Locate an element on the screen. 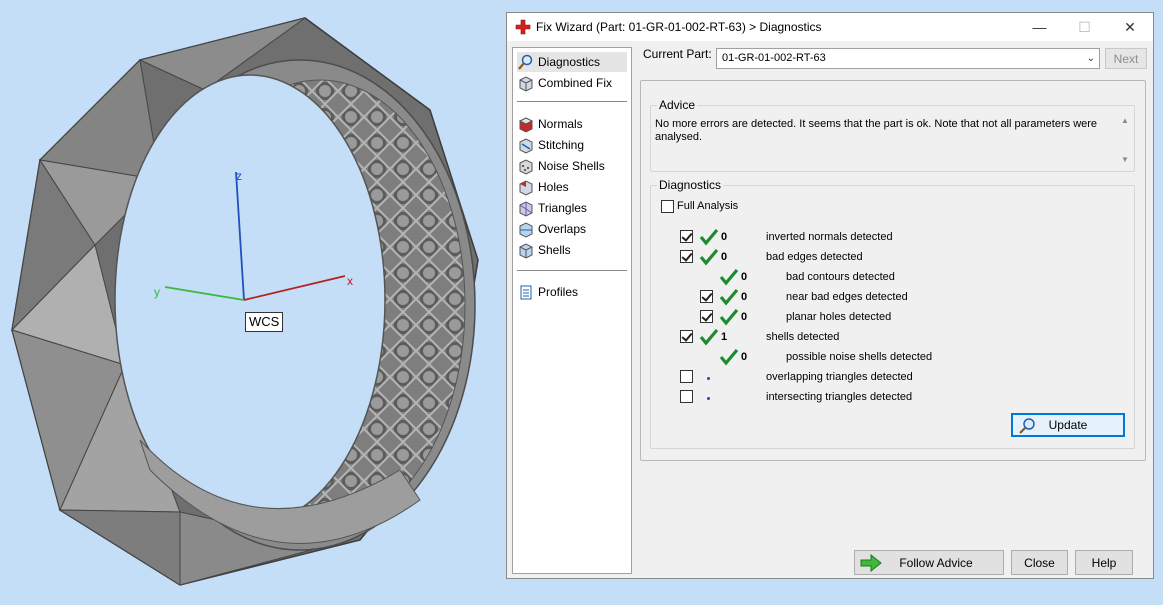  sidebar-item-triangles: Triangles is located at coordinates (572, 208).